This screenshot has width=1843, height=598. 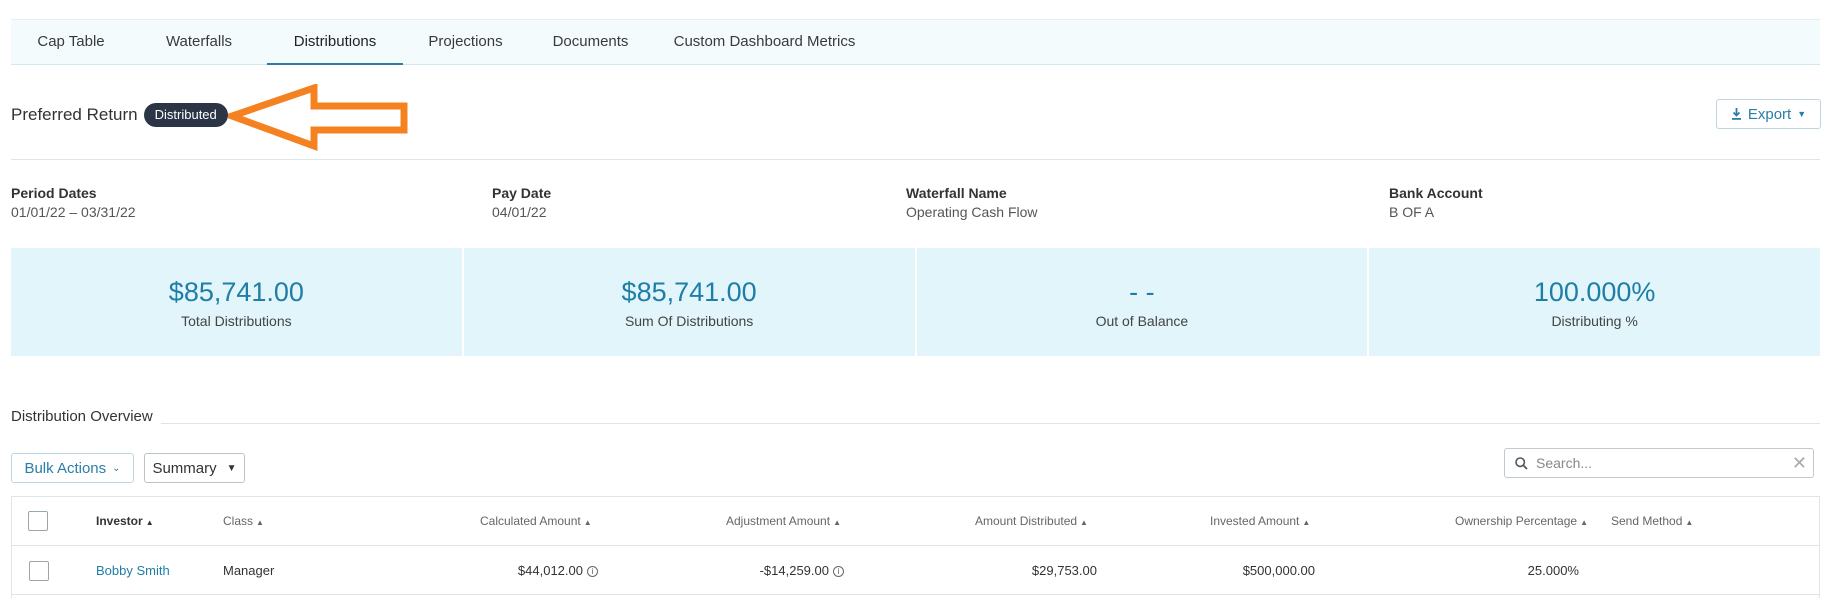 What do you see at coordinates (521, 203) in the screenshot?
I see `meta-pay-date: Pay Date 04/01/22` at bounding box center [521, 203].